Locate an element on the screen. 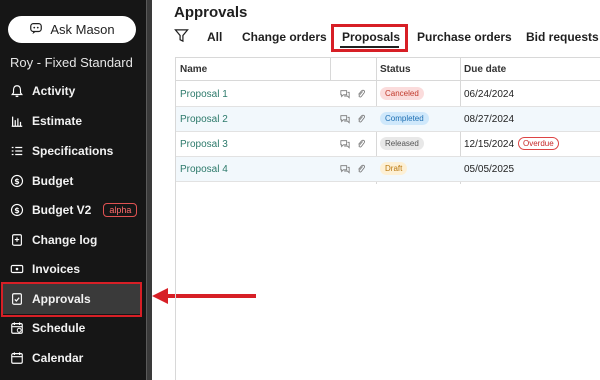  ask-mason-label: Ask Mason is located at coordinates (82, 29).